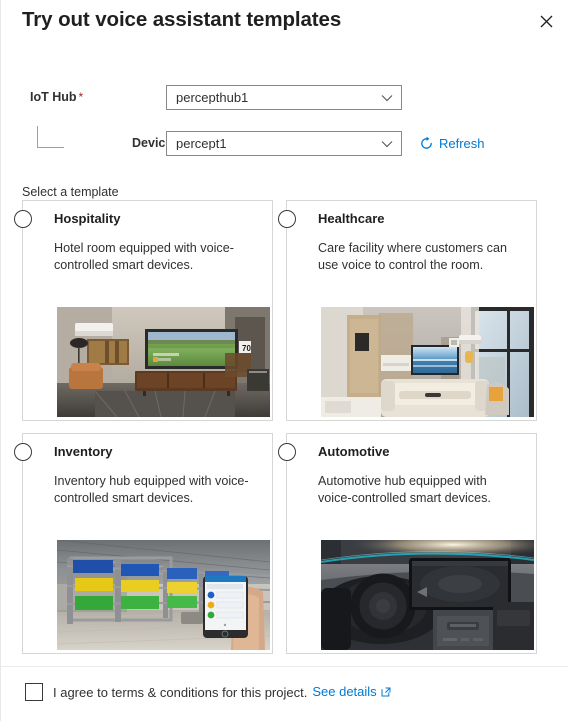 The height and width of the screenshot is (722, 568). Describe the element at coordinates (386, 692) in the screenshot. I see `external-link-icon` at that location.